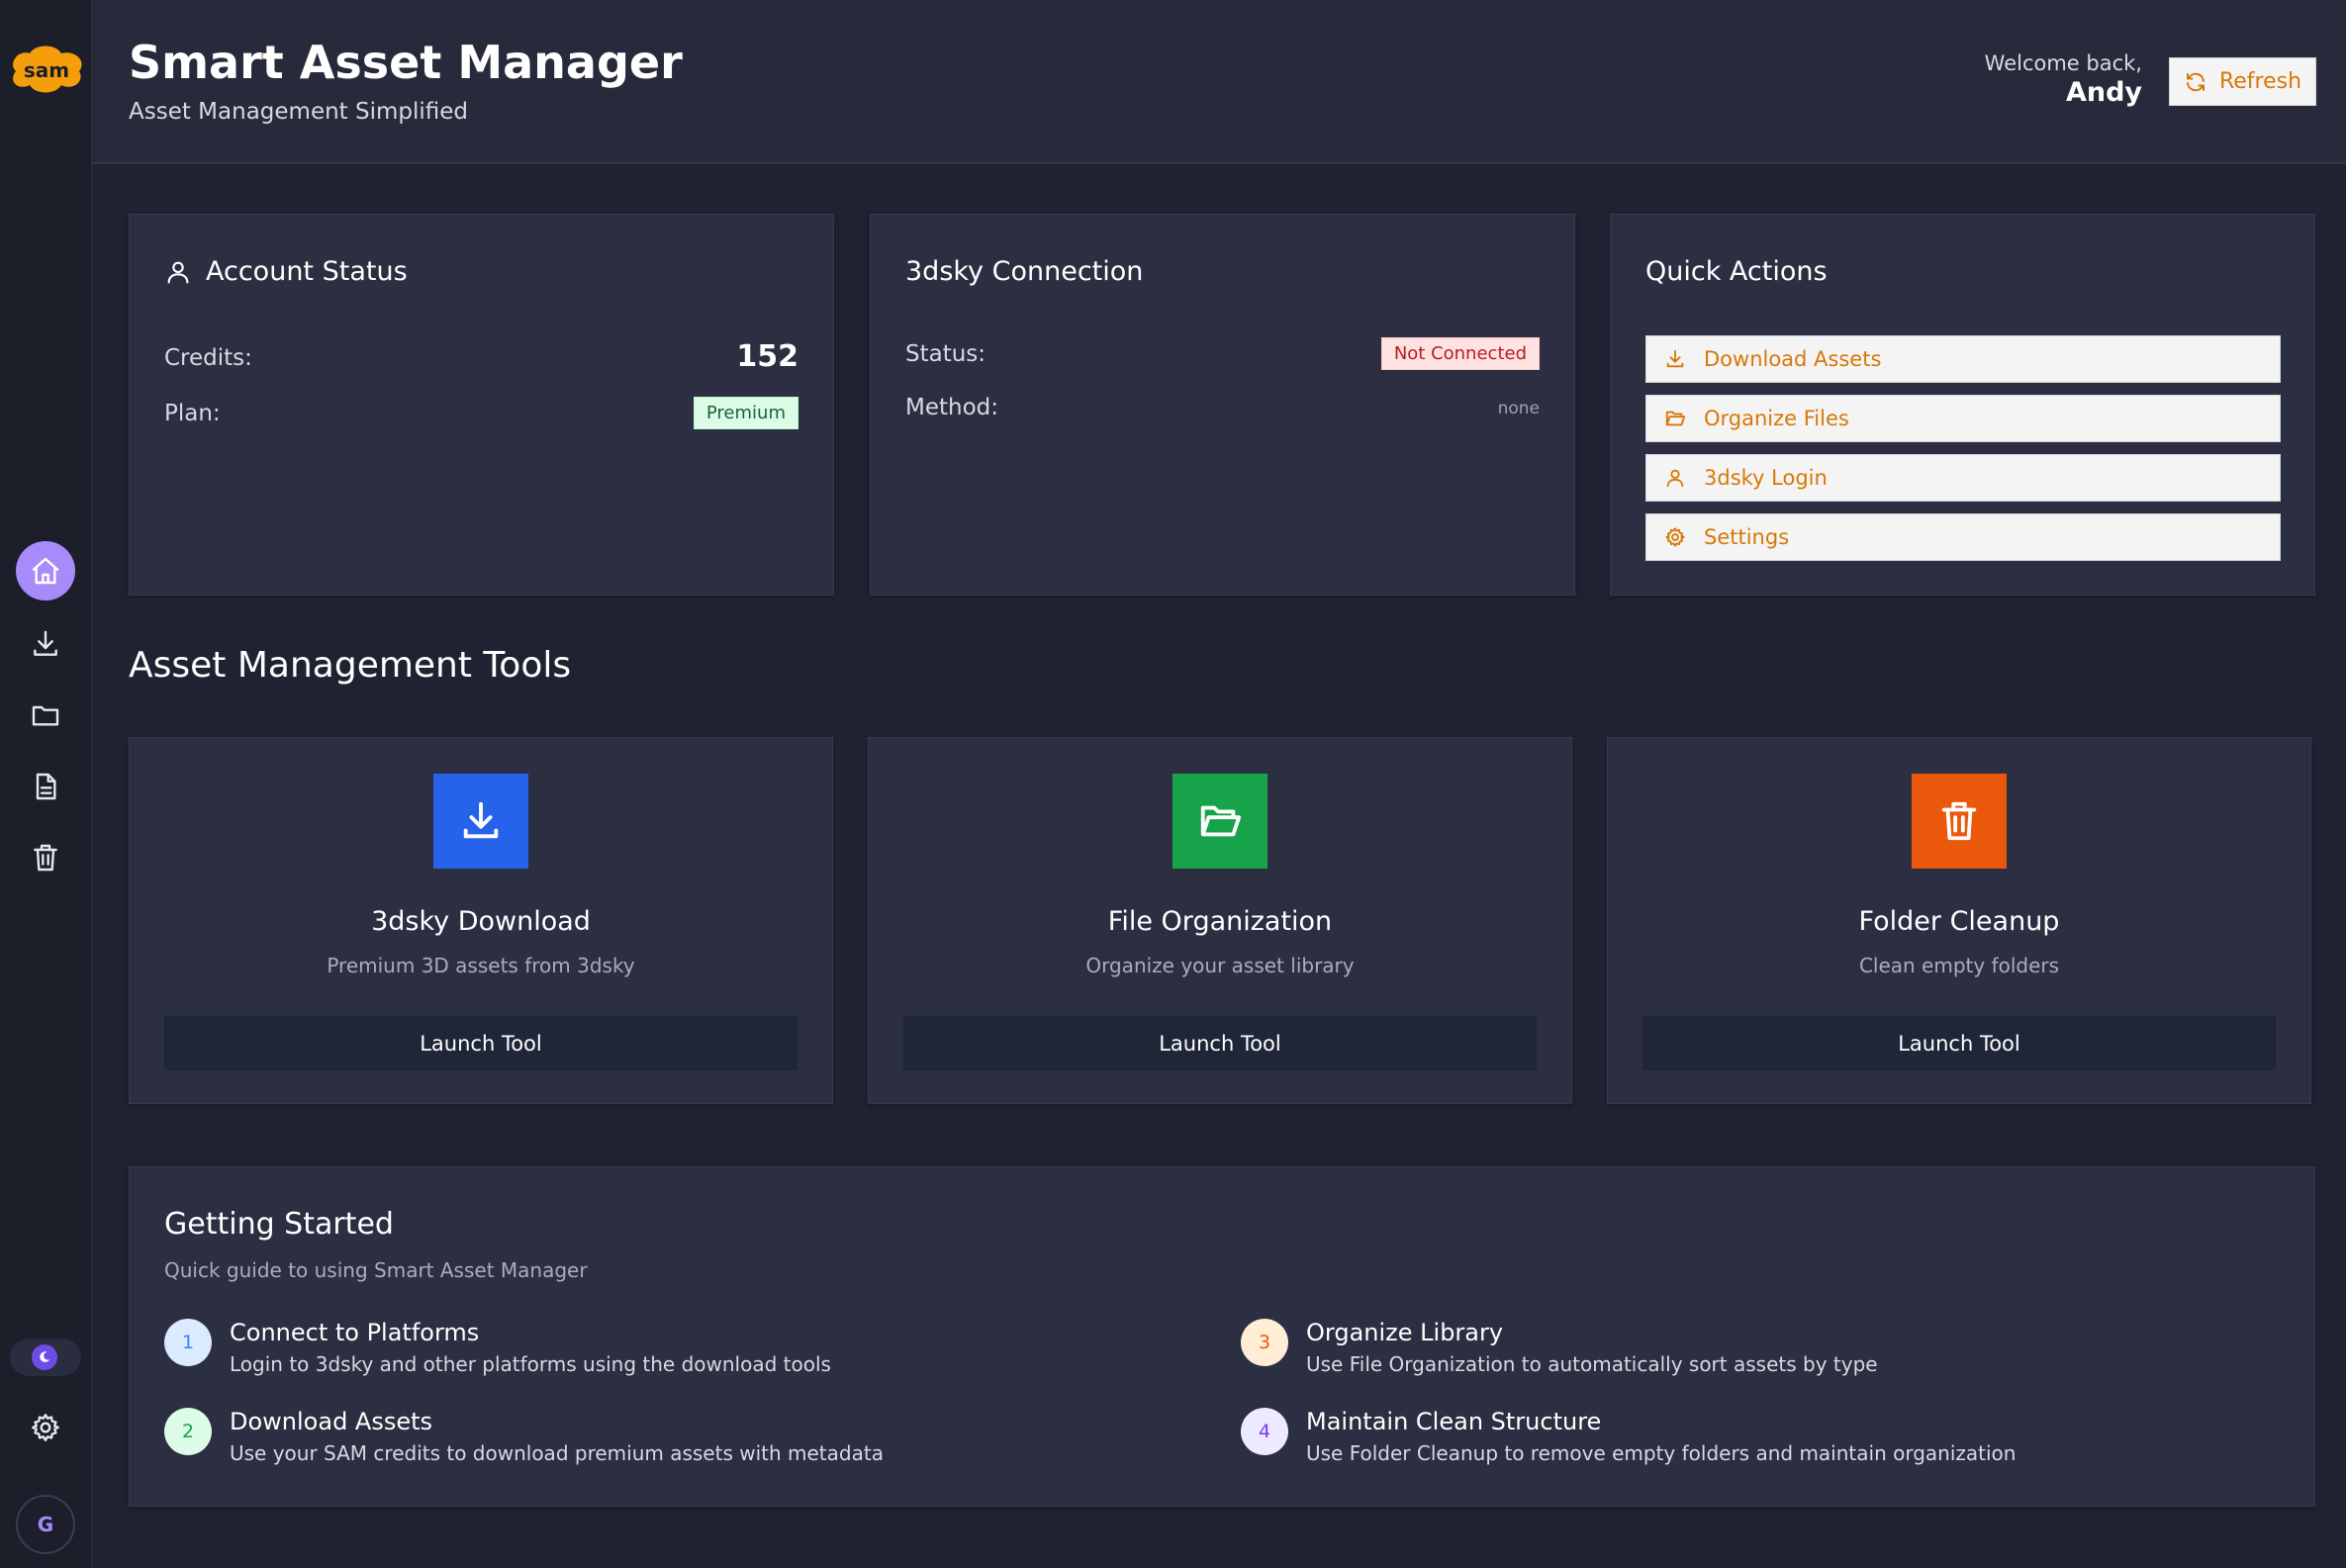  I want to click on theme-toggle, so click(45, 1357).